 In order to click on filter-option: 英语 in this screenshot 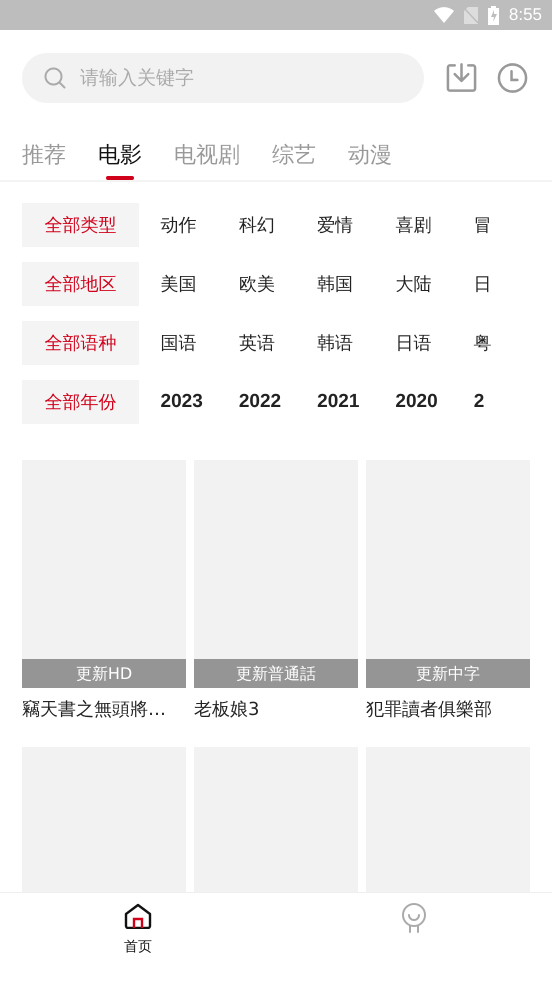, I will do `click(278, 343)`.